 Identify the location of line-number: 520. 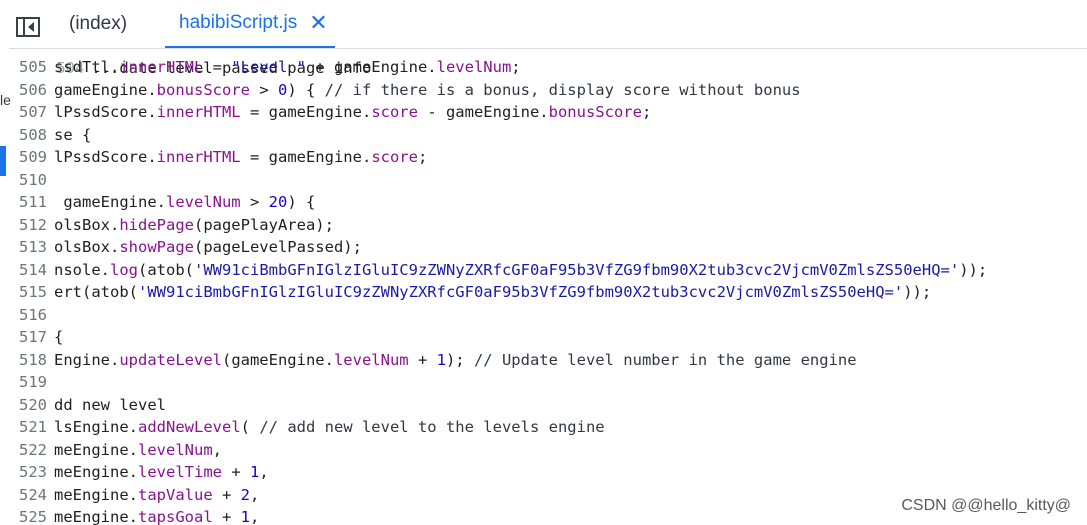
(31, 405).